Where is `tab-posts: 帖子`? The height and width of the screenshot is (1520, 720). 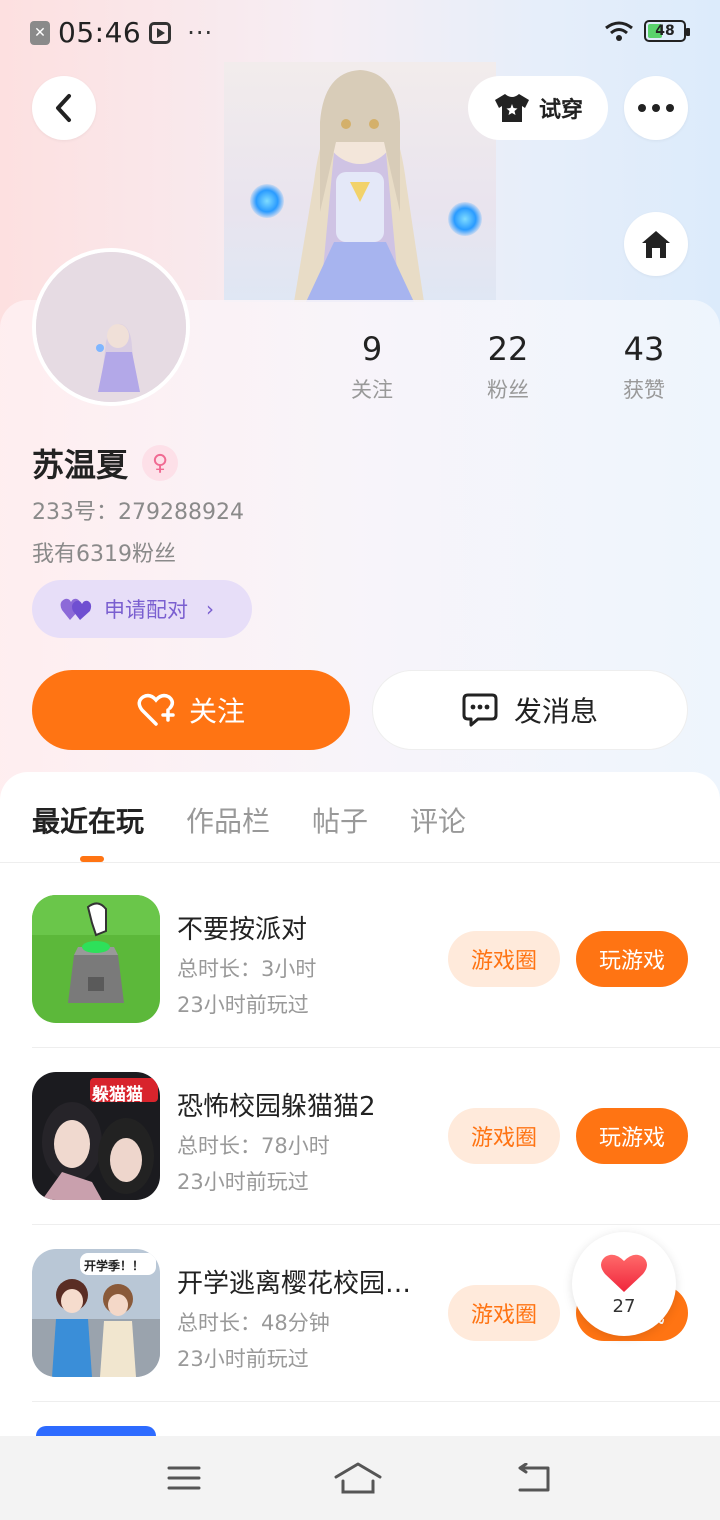
tab-posts: 帖子 is located at coordinates (340, 820).